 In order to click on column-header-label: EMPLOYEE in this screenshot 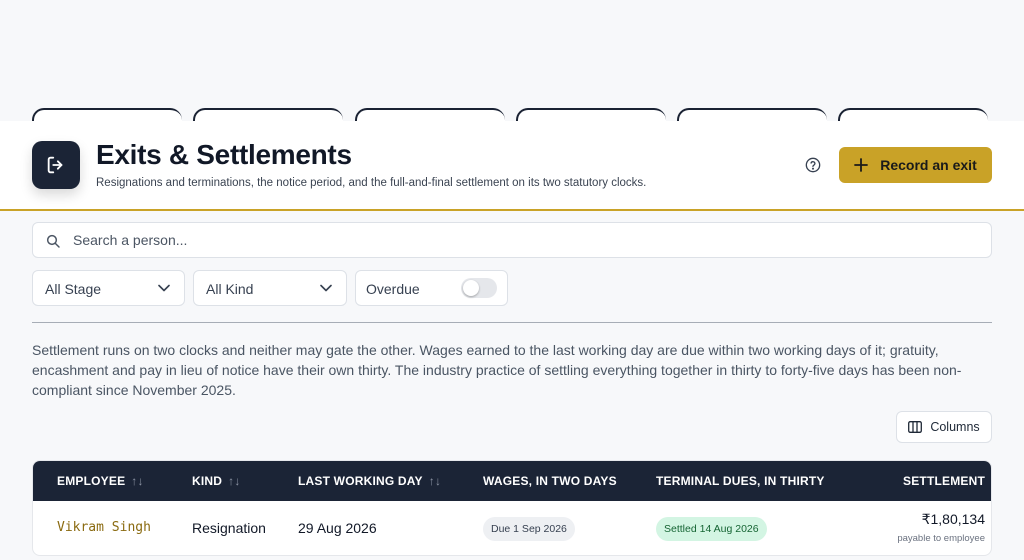, I will do `click(91, 481)`.